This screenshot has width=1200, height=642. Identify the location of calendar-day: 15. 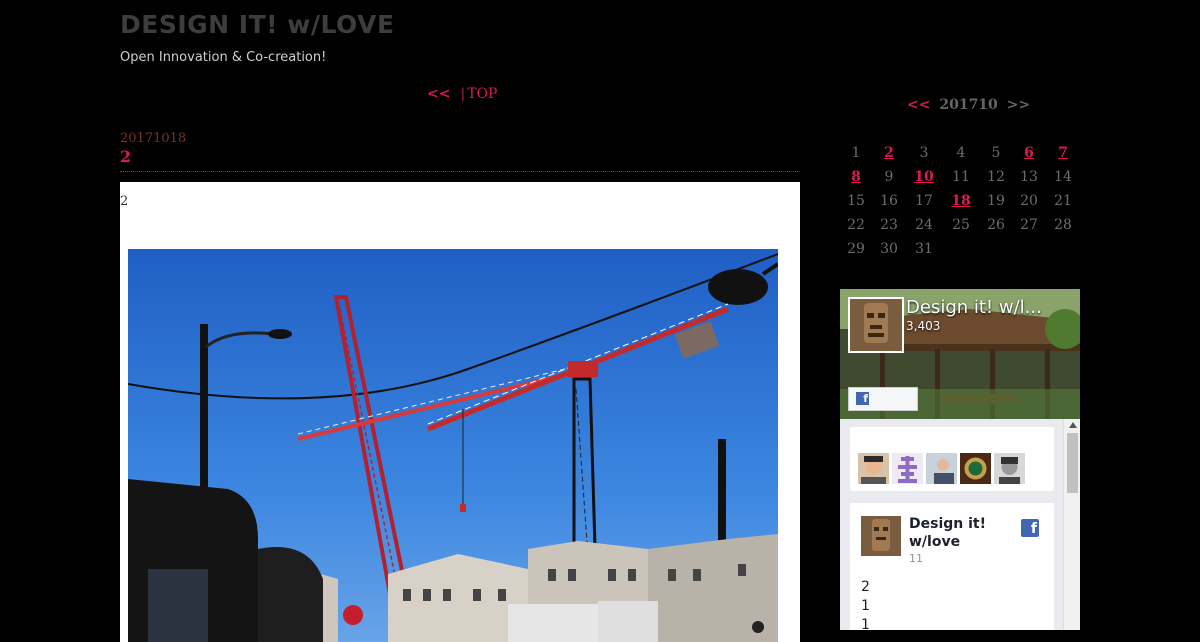
(856, 201).